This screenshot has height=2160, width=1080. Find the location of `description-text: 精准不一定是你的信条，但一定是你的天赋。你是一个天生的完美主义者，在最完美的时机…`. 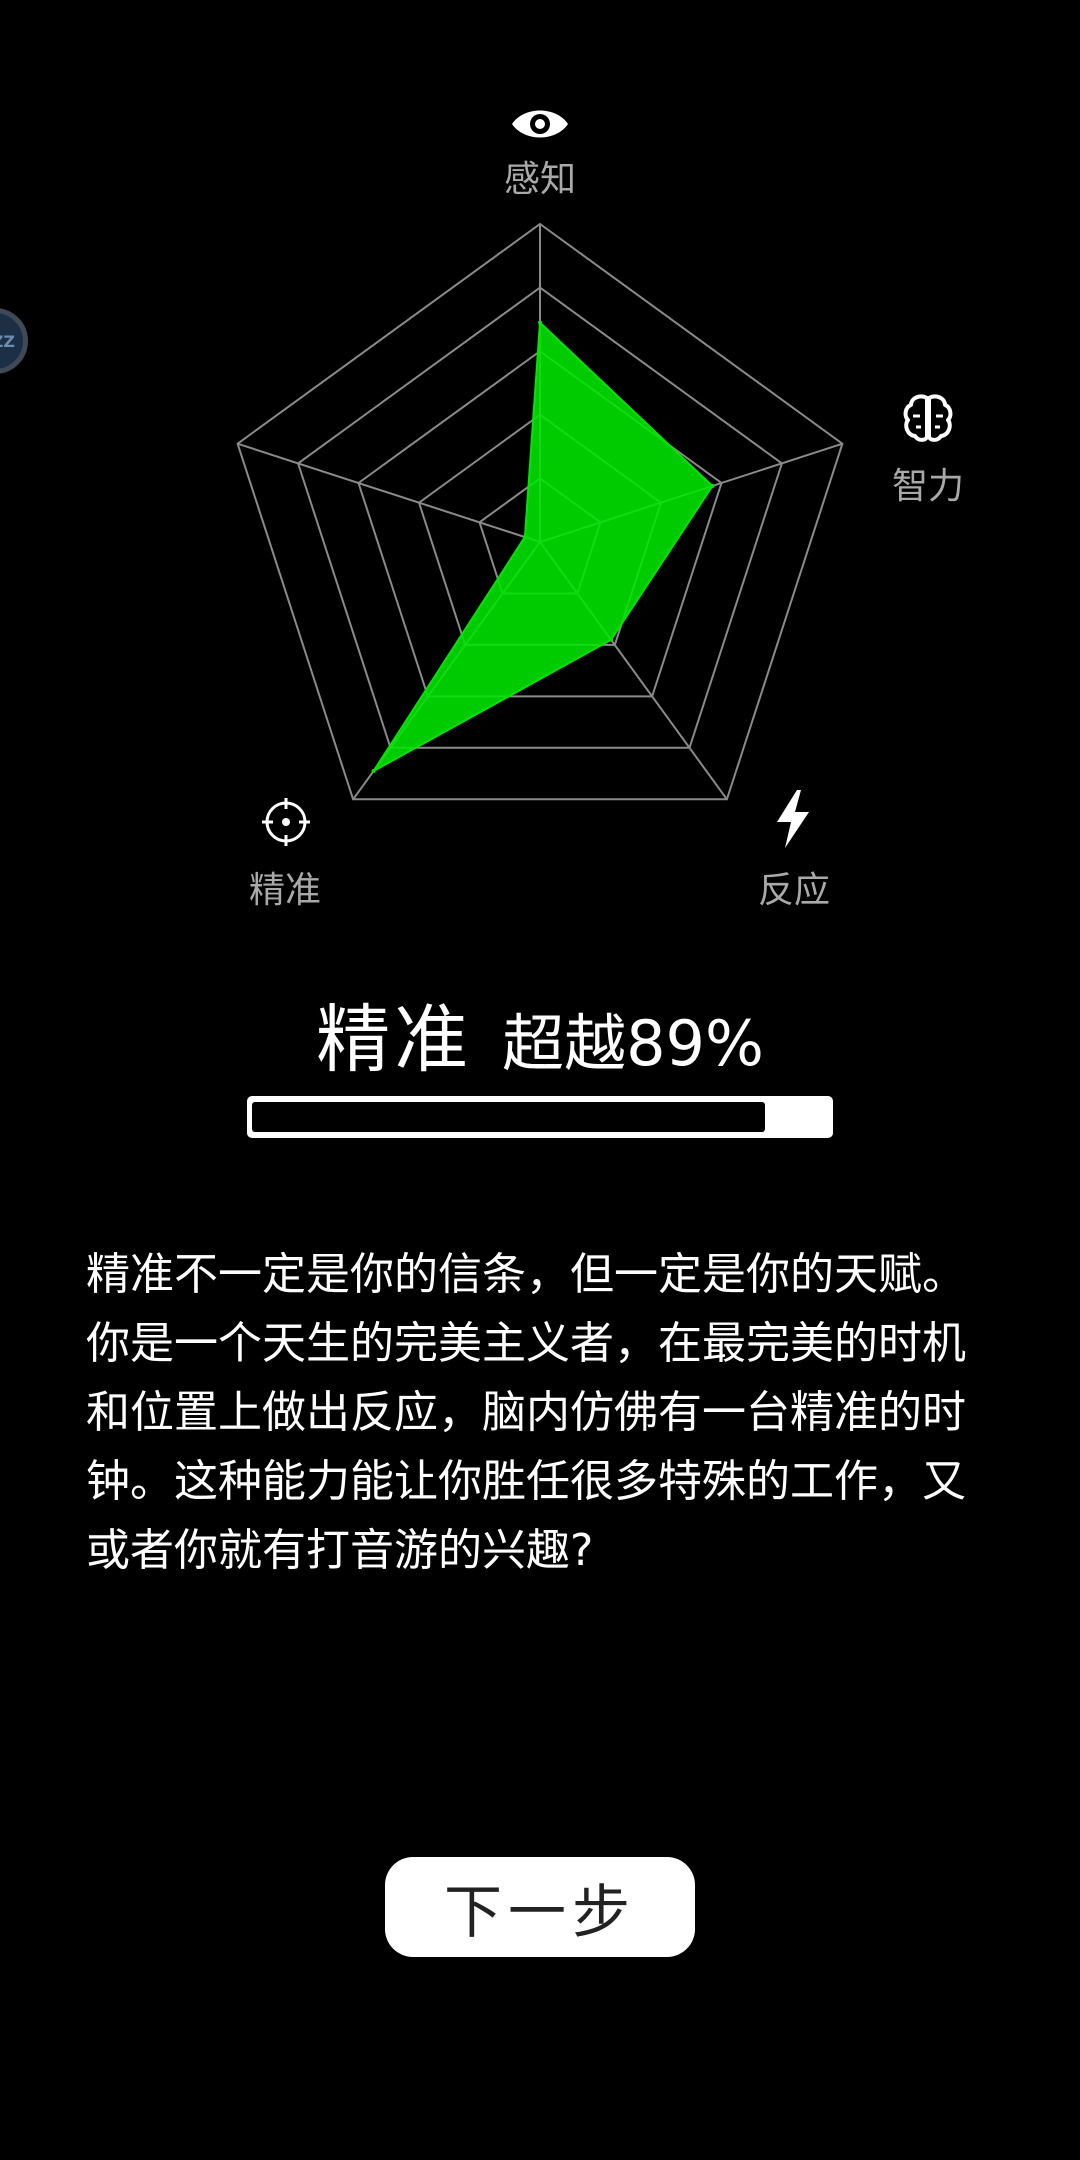

description-text: 精准不一定是你的信条，但一定是你的天赋。你是一个天生的完美主义者，在最完美的时机… is located at coordinates (526, 1412).